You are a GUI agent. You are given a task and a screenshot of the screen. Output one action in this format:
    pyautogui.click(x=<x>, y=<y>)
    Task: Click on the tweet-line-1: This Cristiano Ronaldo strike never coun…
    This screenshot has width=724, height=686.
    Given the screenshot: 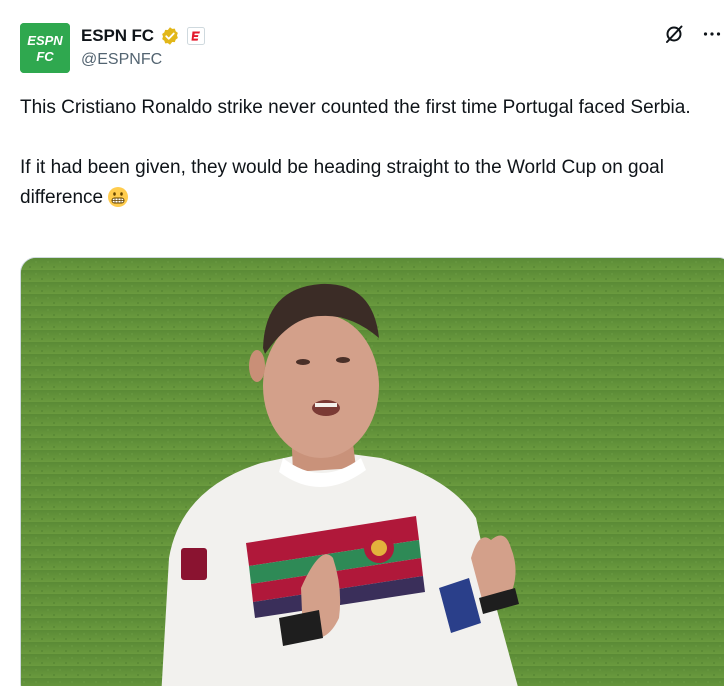 What is the action you would take?
    pyautogui.click(x=355, y=107)
    